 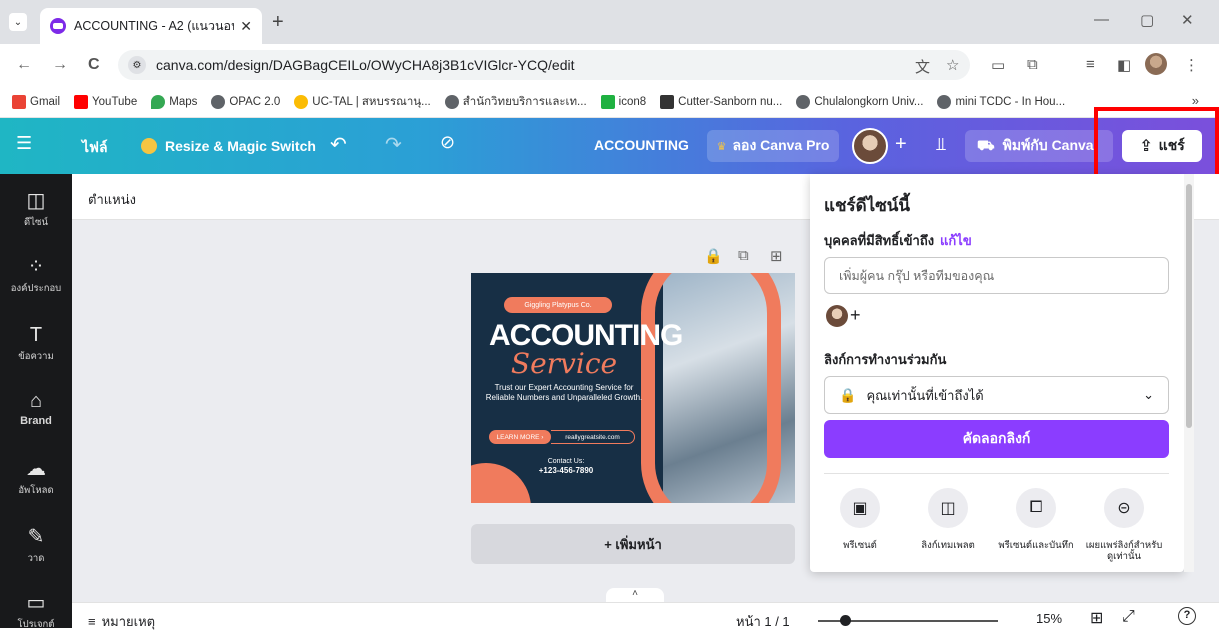 What do you see at coordinates (837, 316) in the screenshot?
I see `collaborator-avatar` at bounding box center [837, 316].